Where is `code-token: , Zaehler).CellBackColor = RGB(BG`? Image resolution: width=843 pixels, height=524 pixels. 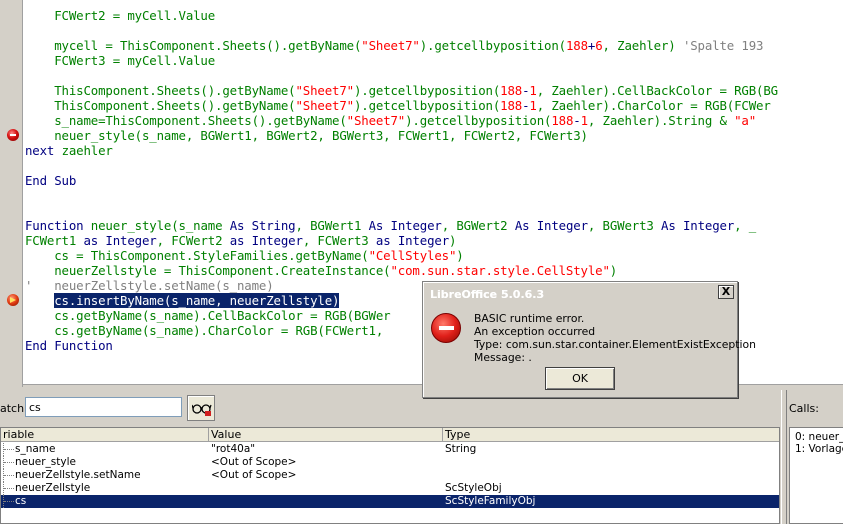 code-token: , Zaehler).CellBackColor = RGB(BG is located at coordinates (657, 90).